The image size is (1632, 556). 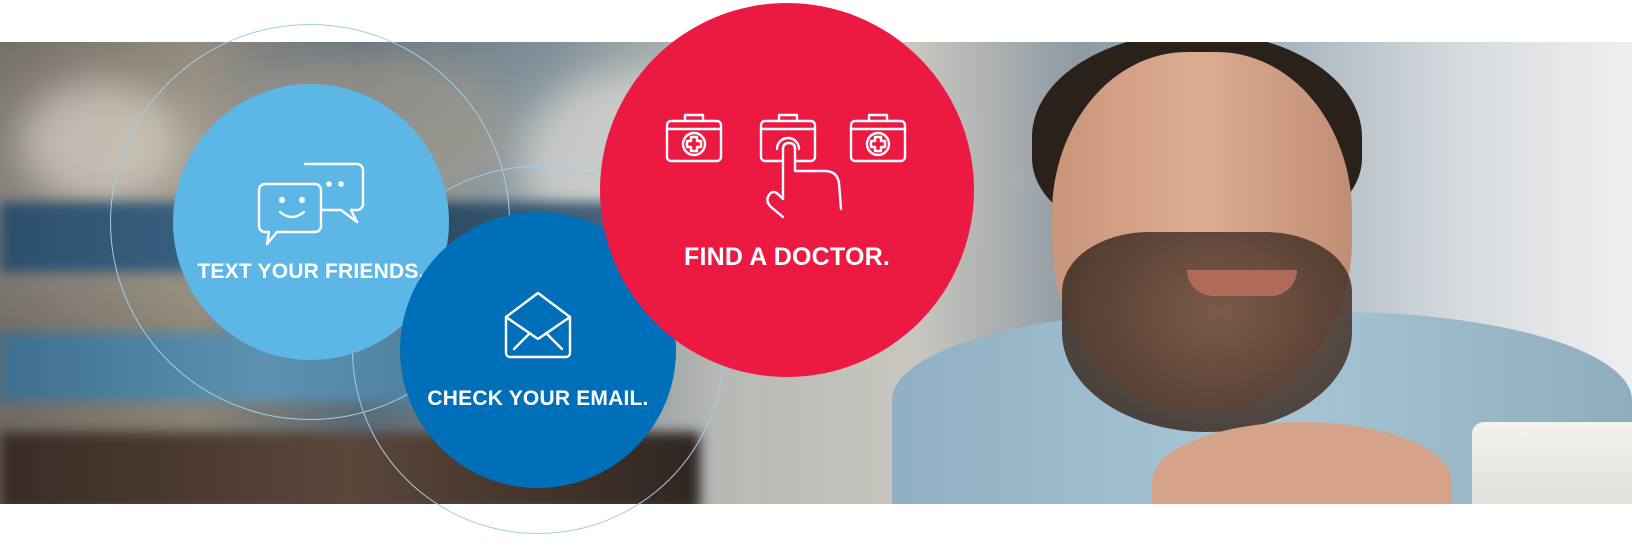 I want to click on text-friends-label: TEXT YOUR FRIENDS., so click(x=311, y=271).